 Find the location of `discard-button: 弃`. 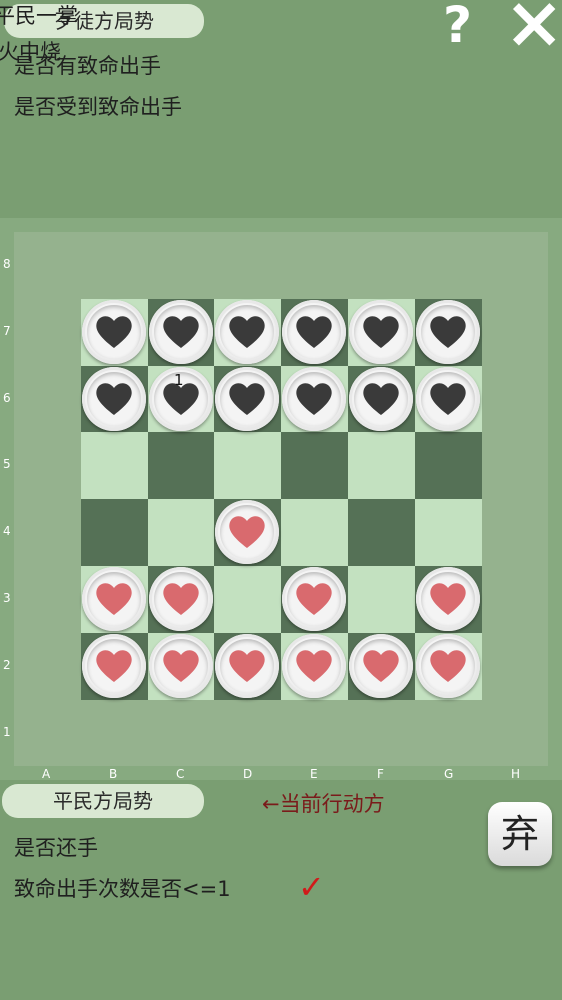

discard-button: 弃 is located at coordinates (520, 834).